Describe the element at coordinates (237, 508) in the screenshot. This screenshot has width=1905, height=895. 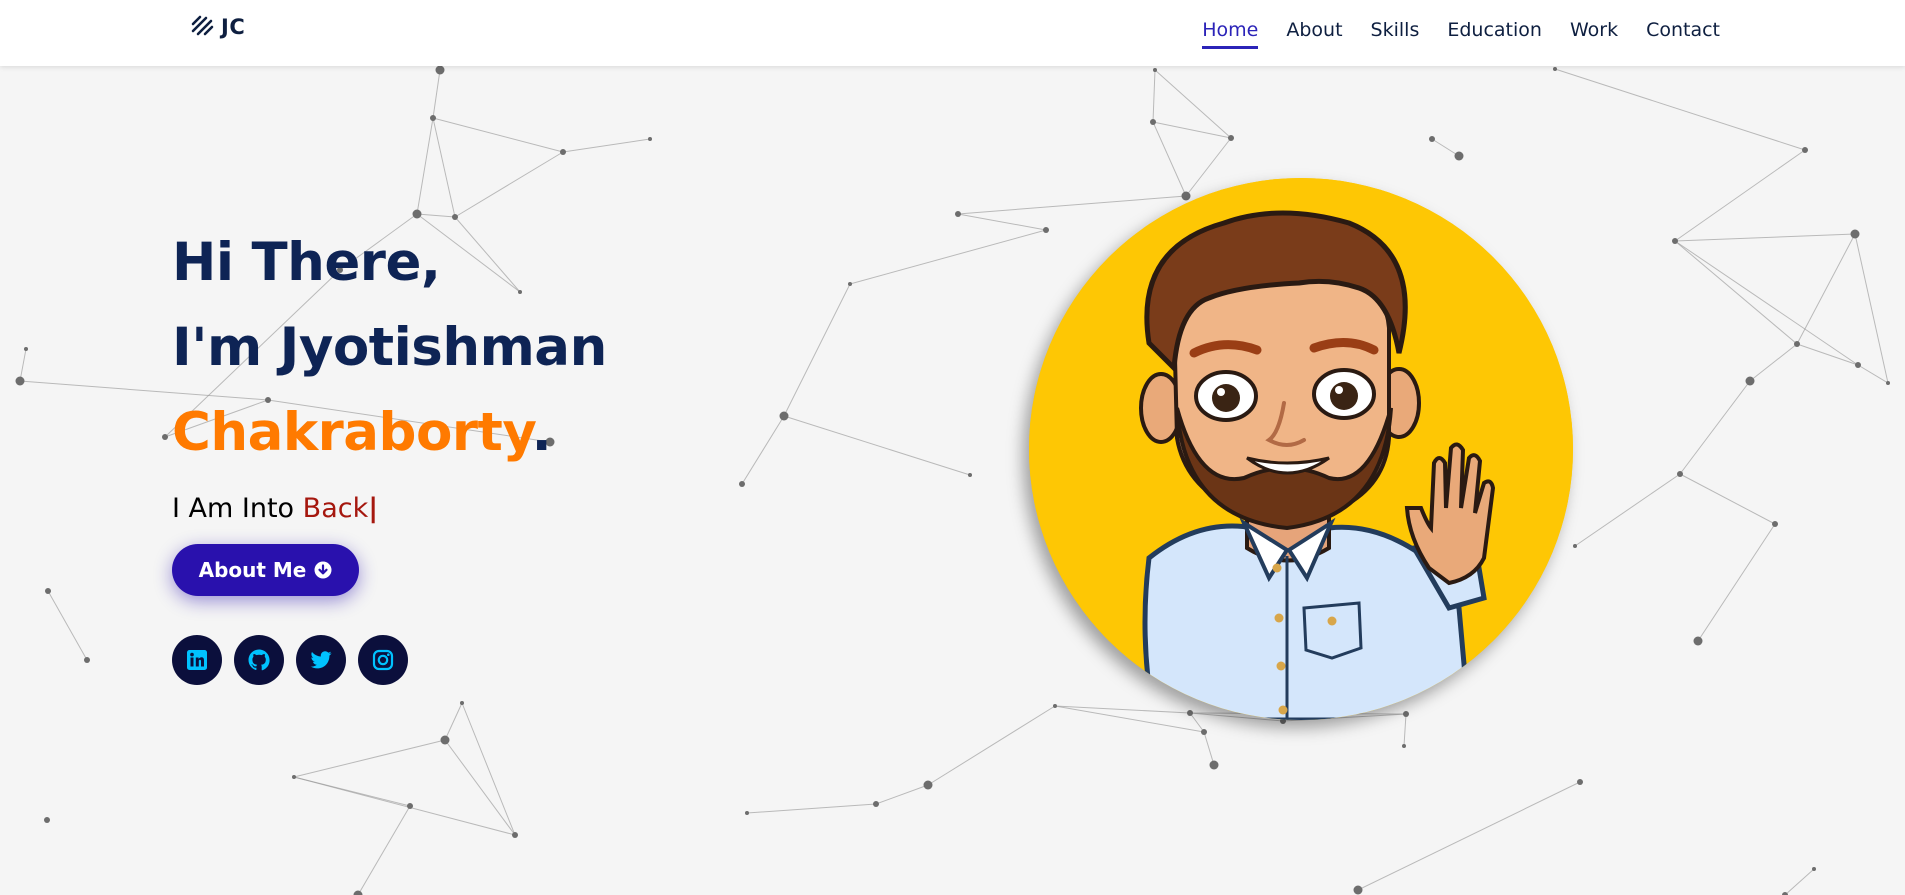
I see `typed-prefix: I Am Into` at that location.